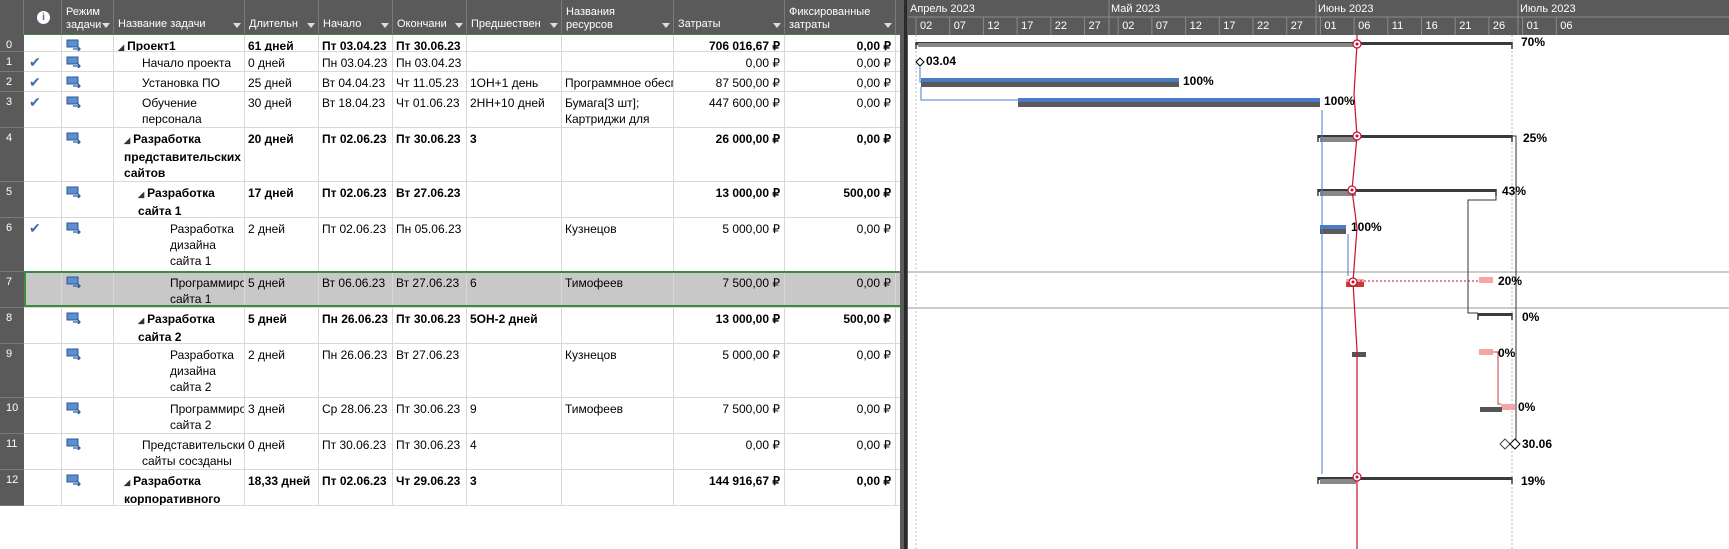 The height and width of the screenshot is (549, 1729). I want to click on column-header-duration: Длительн, so click(282, 17).